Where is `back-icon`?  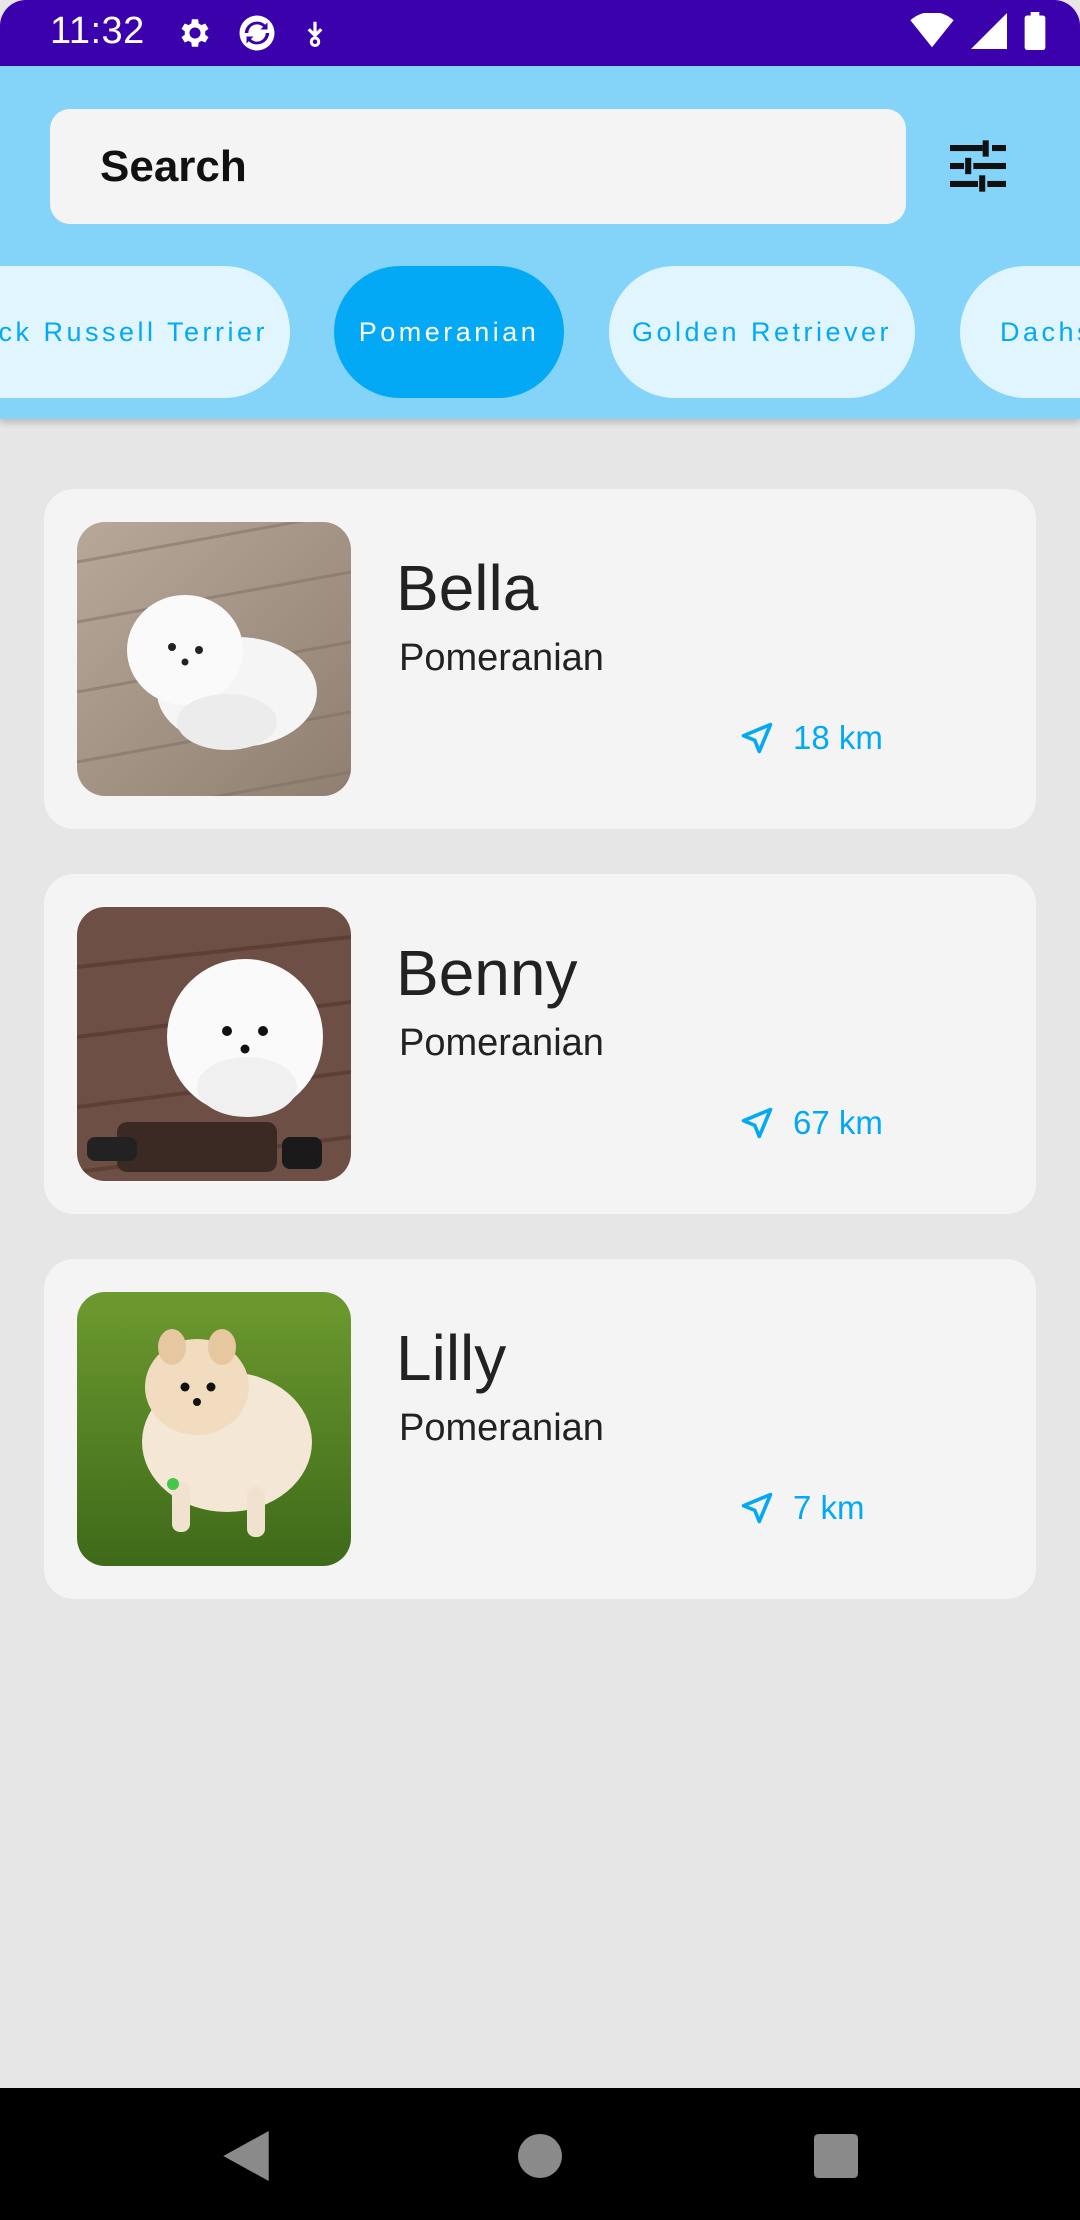
back-icon is located at coordinates (246, 2156).